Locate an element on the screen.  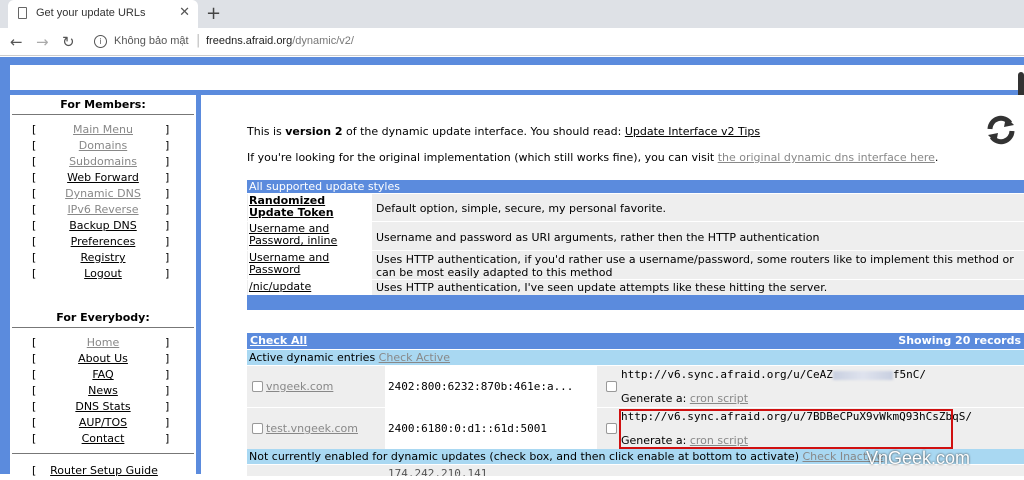
forward-arrow-icon: → is located at coordinates (42, 42).